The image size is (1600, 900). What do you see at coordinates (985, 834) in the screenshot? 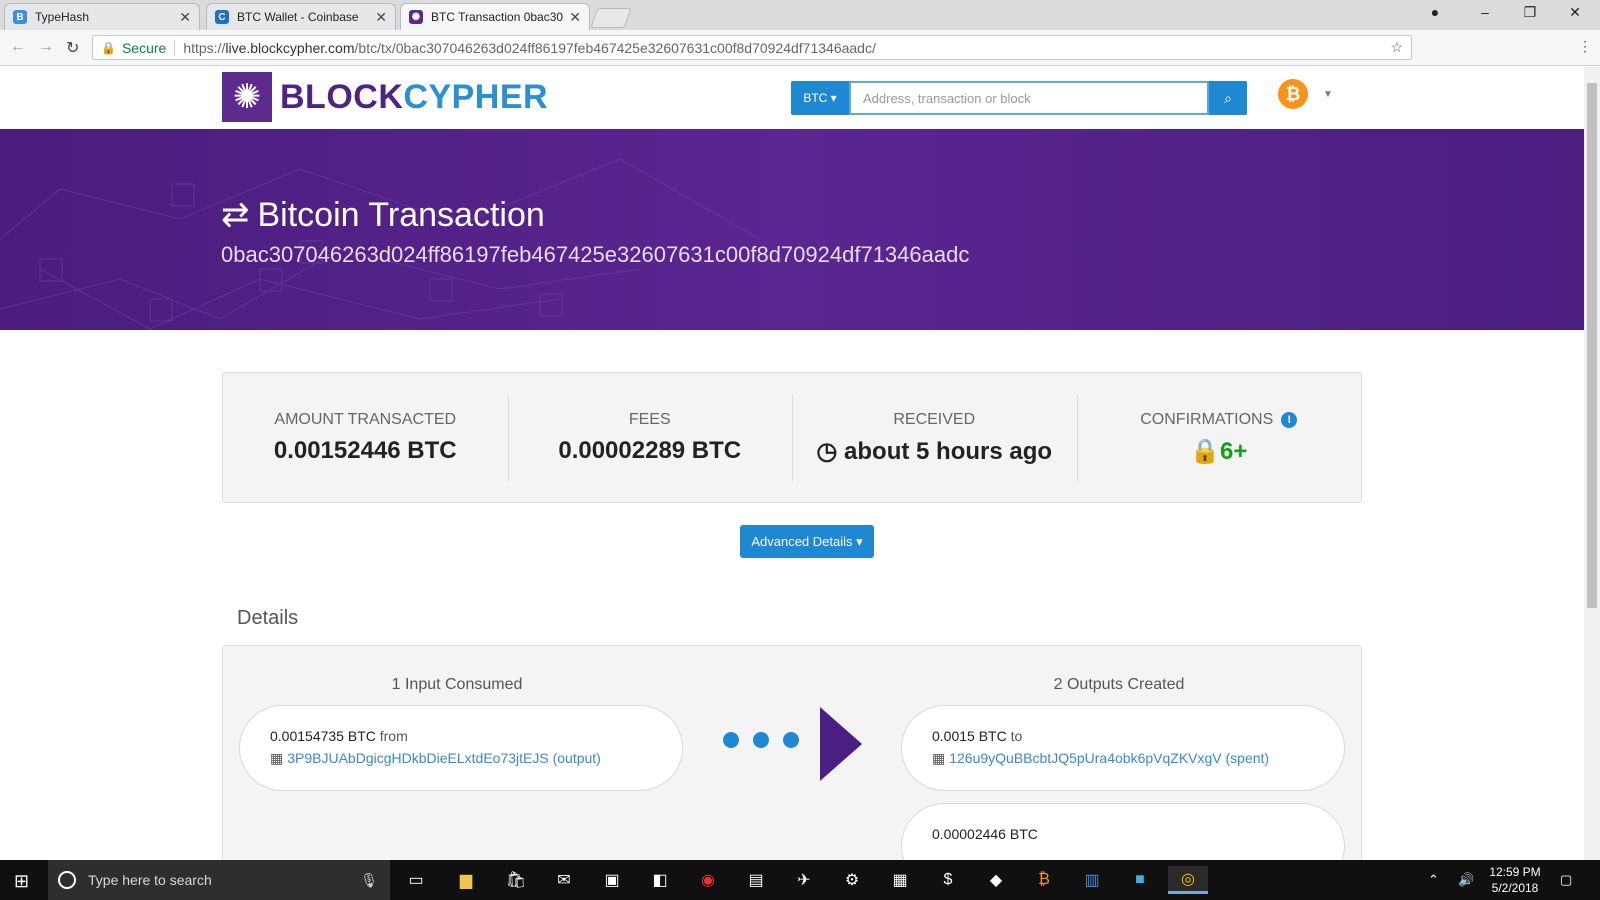
I see `output-amount: 0.00002446 BTC` at bounding box center [985, 834].